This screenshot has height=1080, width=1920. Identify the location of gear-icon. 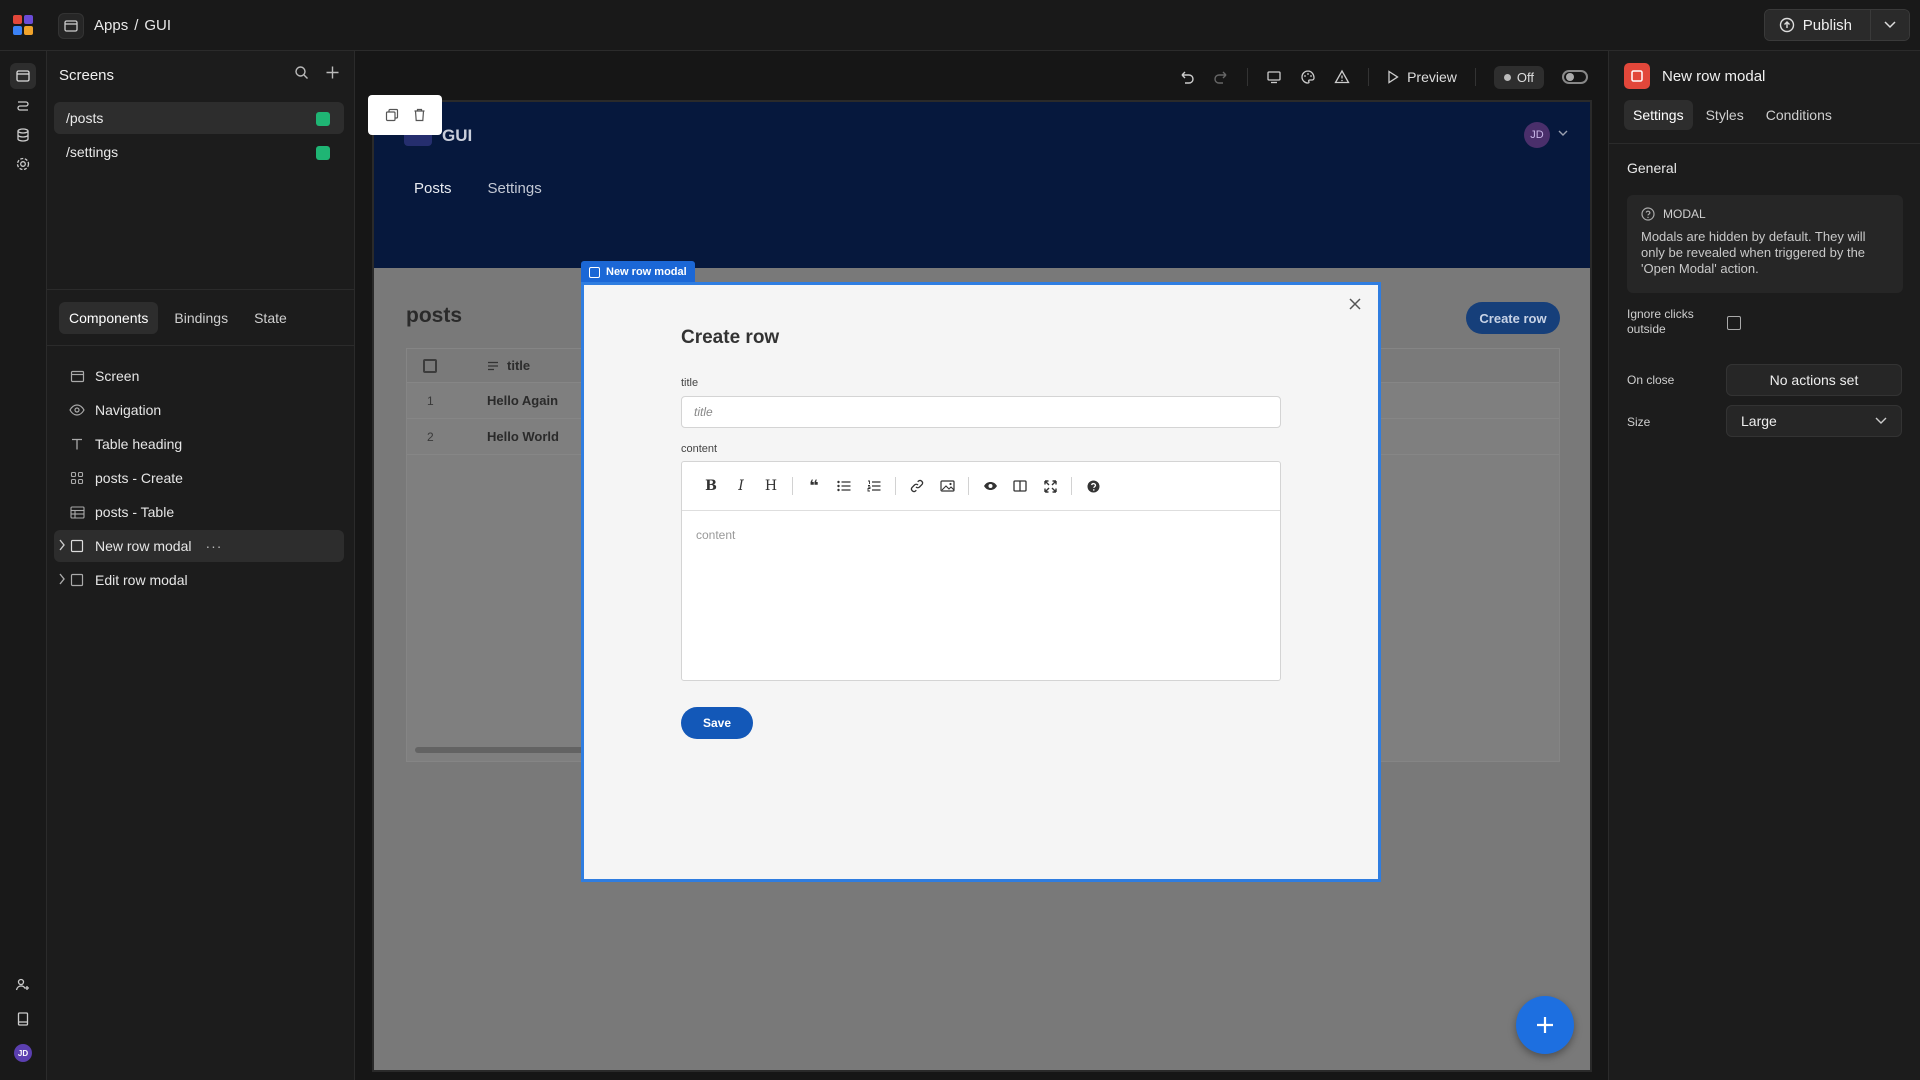
(23, 164).